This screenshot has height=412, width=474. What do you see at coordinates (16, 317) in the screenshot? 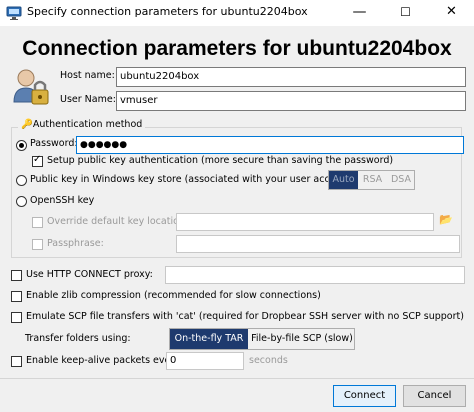
I see `scp-checkbox` at bounding box center [16, 317].